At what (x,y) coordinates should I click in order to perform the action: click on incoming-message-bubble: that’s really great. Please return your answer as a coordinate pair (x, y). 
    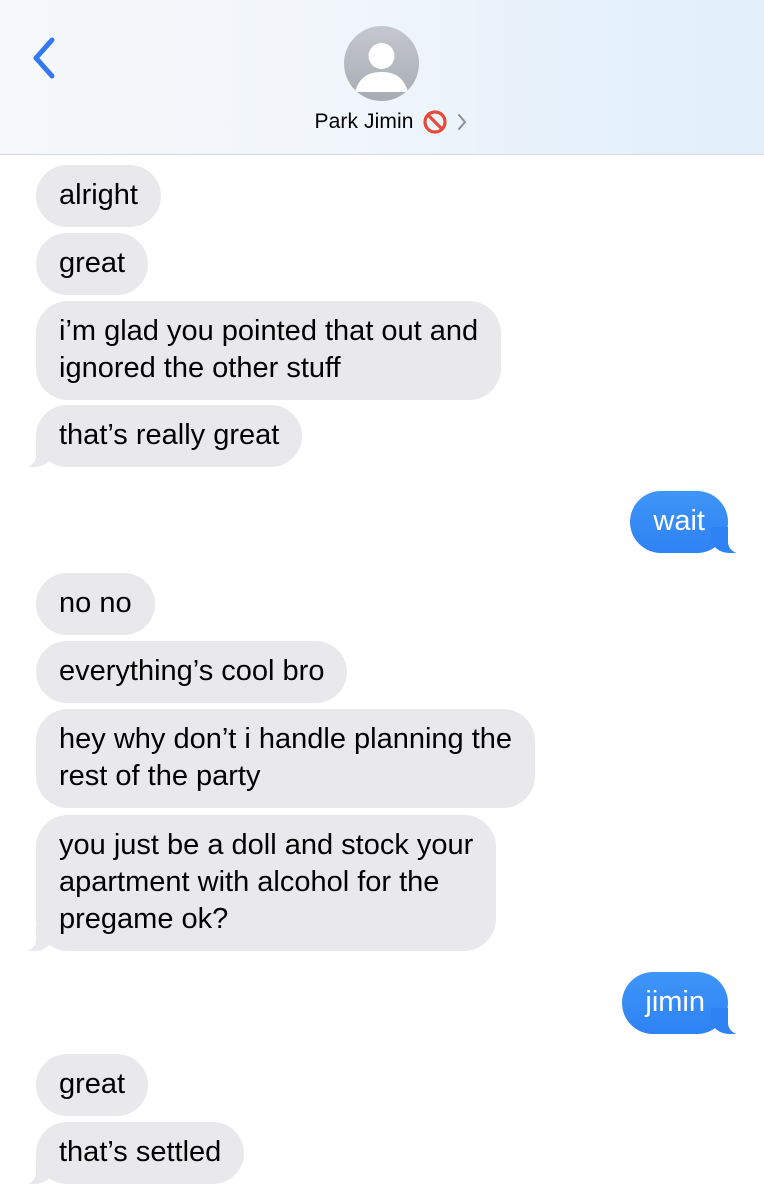
    Looking at the image, I should click on (156, 436).